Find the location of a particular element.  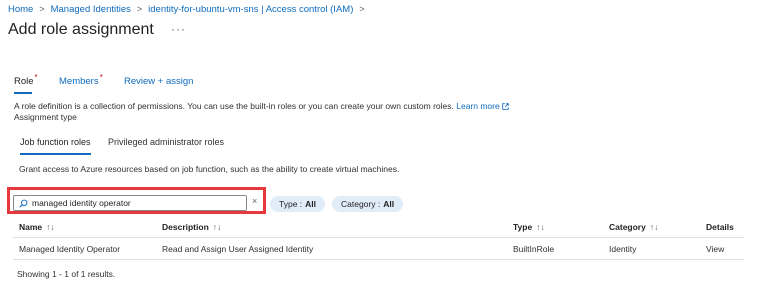

tab-role: Role* is located at coordinates (26, 83).